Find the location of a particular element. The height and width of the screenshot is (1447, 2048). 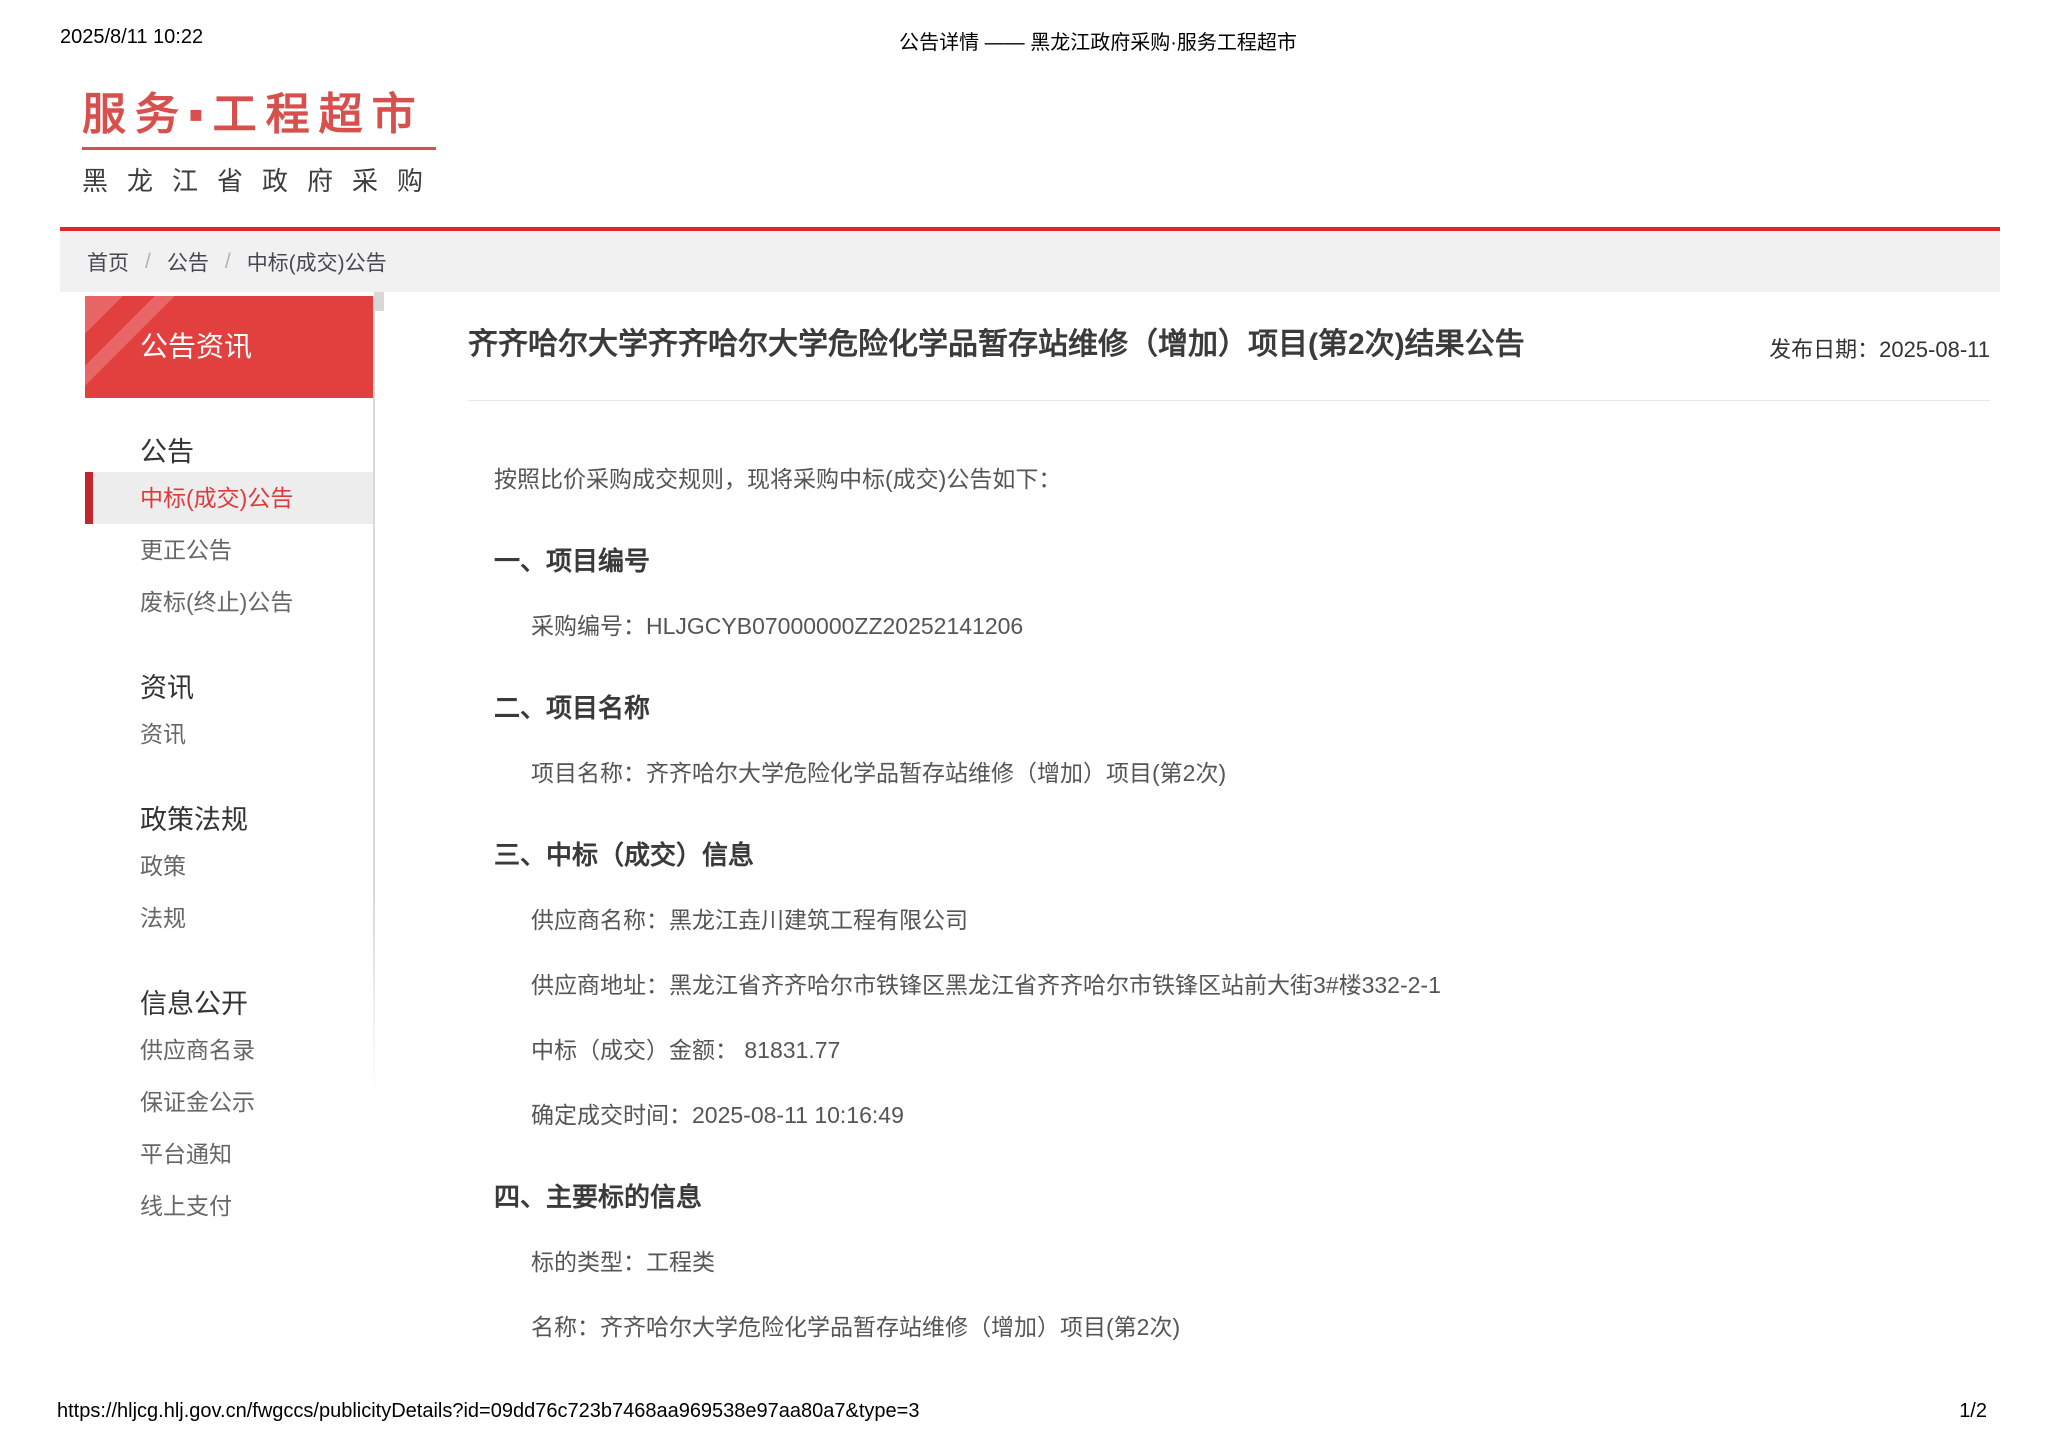

sidebar-group-news: 资讯 资讯 is located at coordinates (229, 714).